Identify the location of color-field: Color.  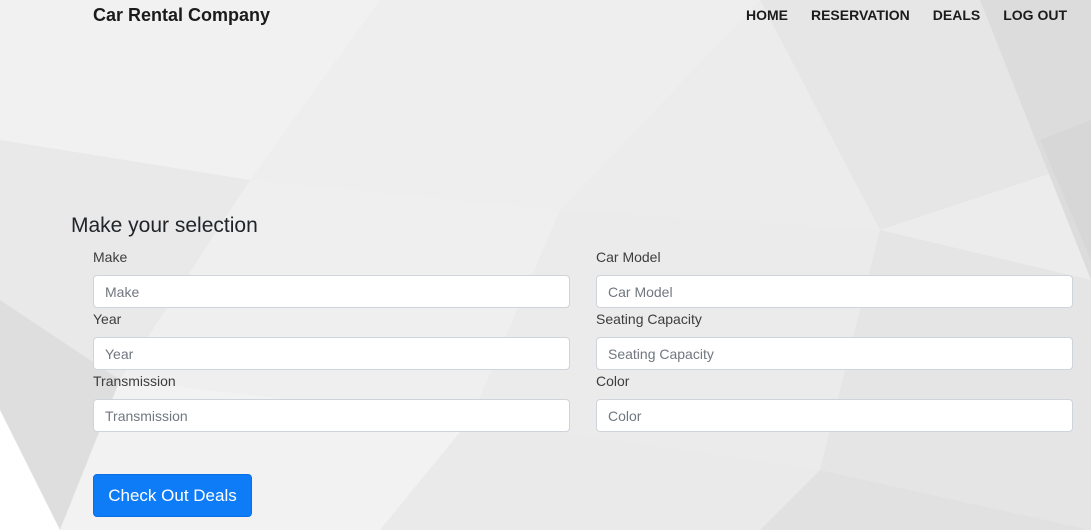
(834, 403).